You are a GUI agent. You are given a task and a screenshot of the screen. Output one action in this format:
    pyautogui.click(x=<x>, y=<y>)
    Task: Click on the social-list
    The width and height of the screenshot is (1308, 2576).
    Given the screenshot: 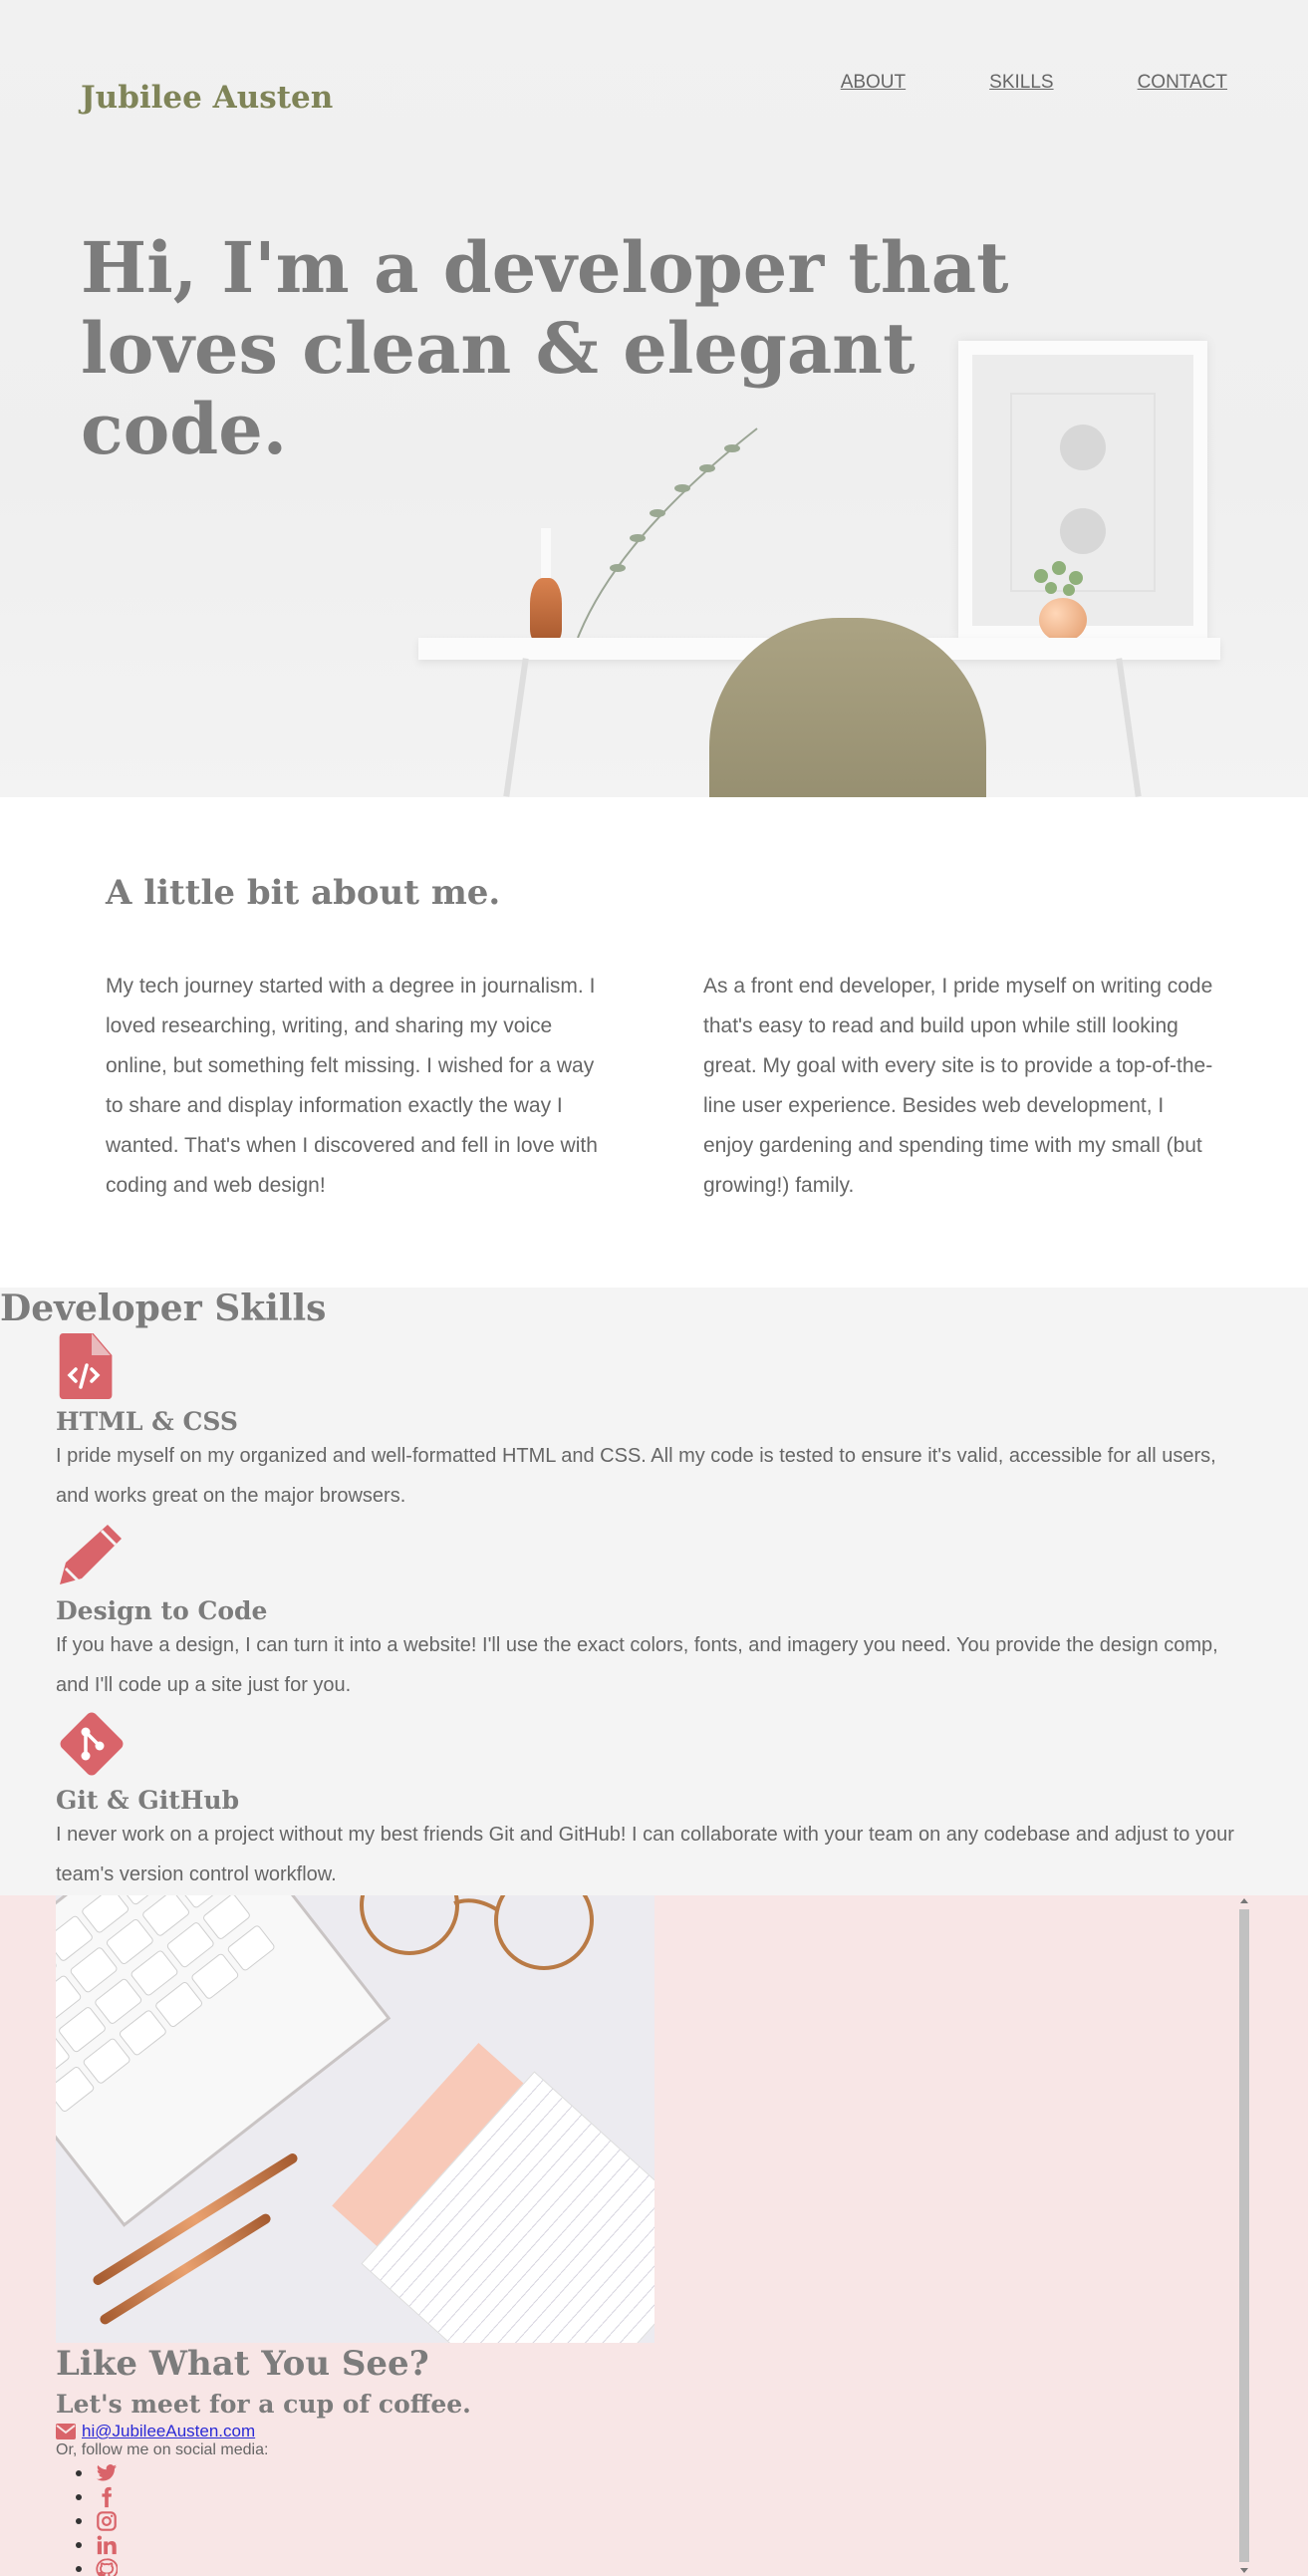 What is the action you would take?
    pyautogui.click(x=97, y=2518)
    